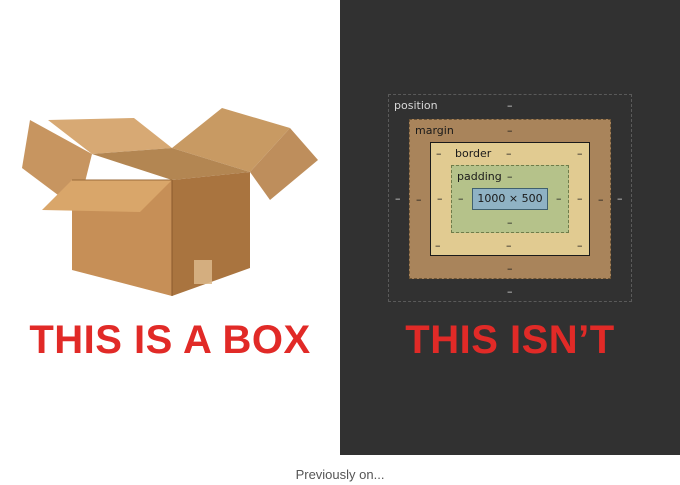 Image resolution: width=680 pixels, height=485 pixels. Describe the element at coordinates (510, 340) in the screenshot. I see `box-model-caption: THIS ISN’T` at that location.